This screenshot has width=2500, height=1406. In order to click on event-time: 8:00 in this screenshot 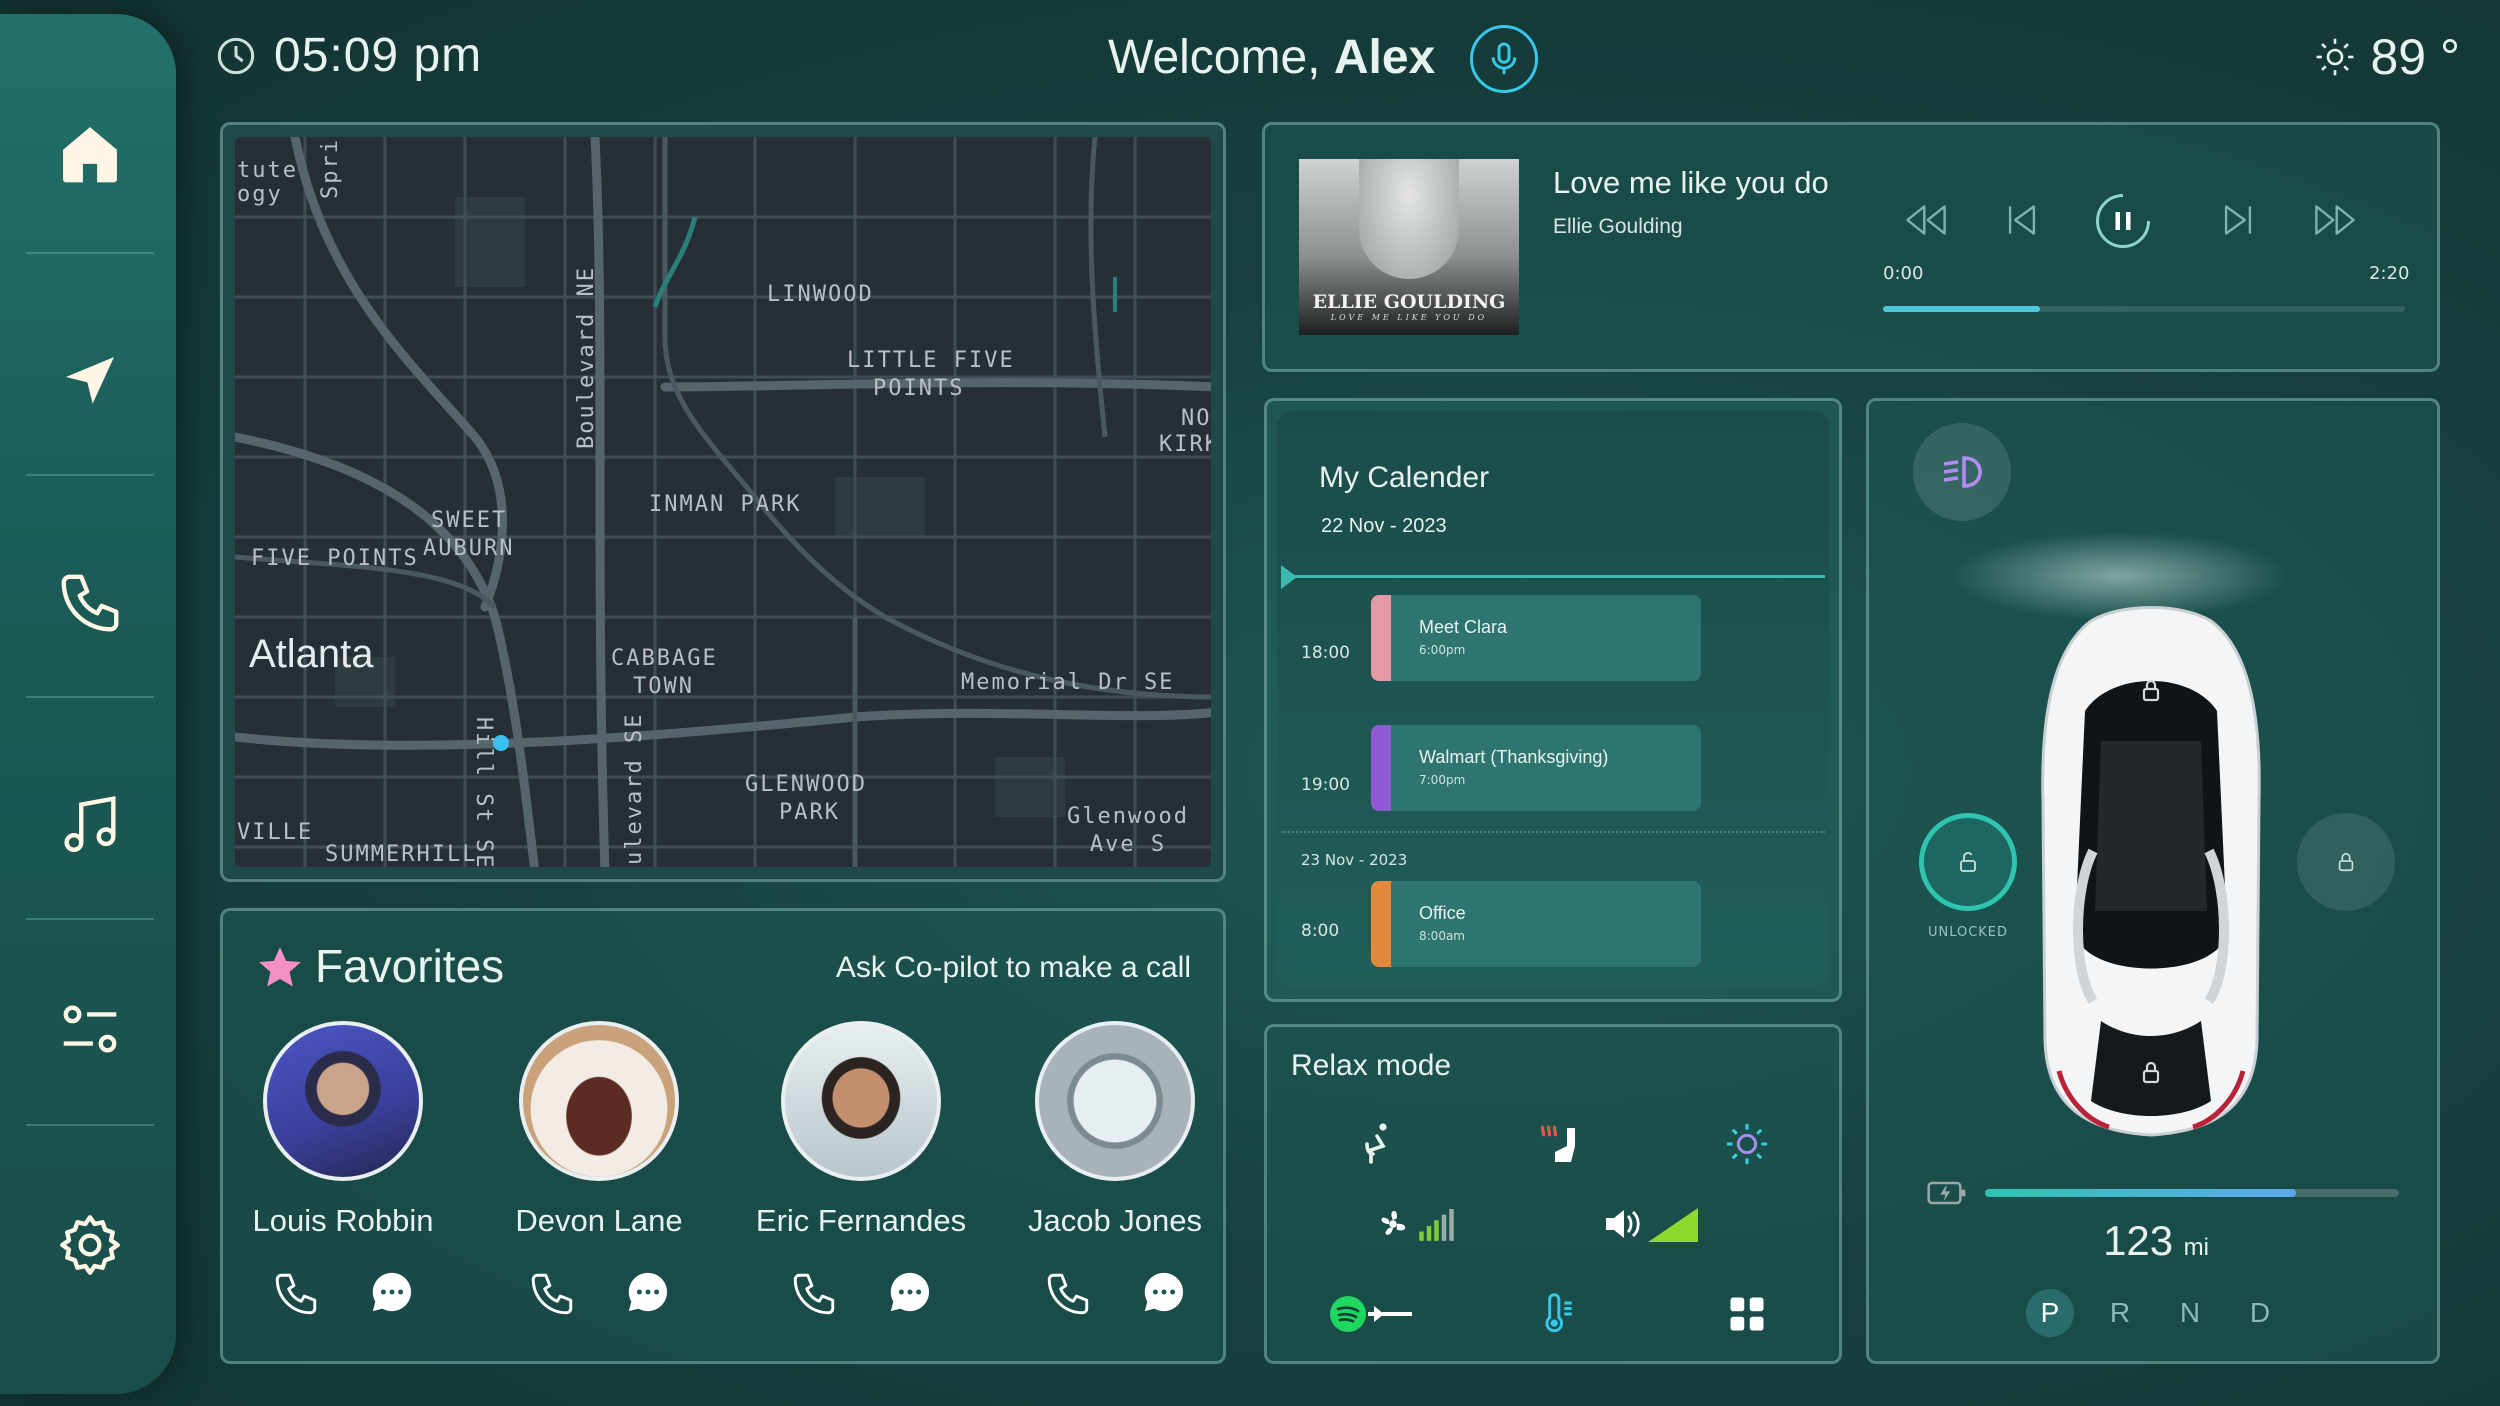, I will do `click(1320, 931)`.